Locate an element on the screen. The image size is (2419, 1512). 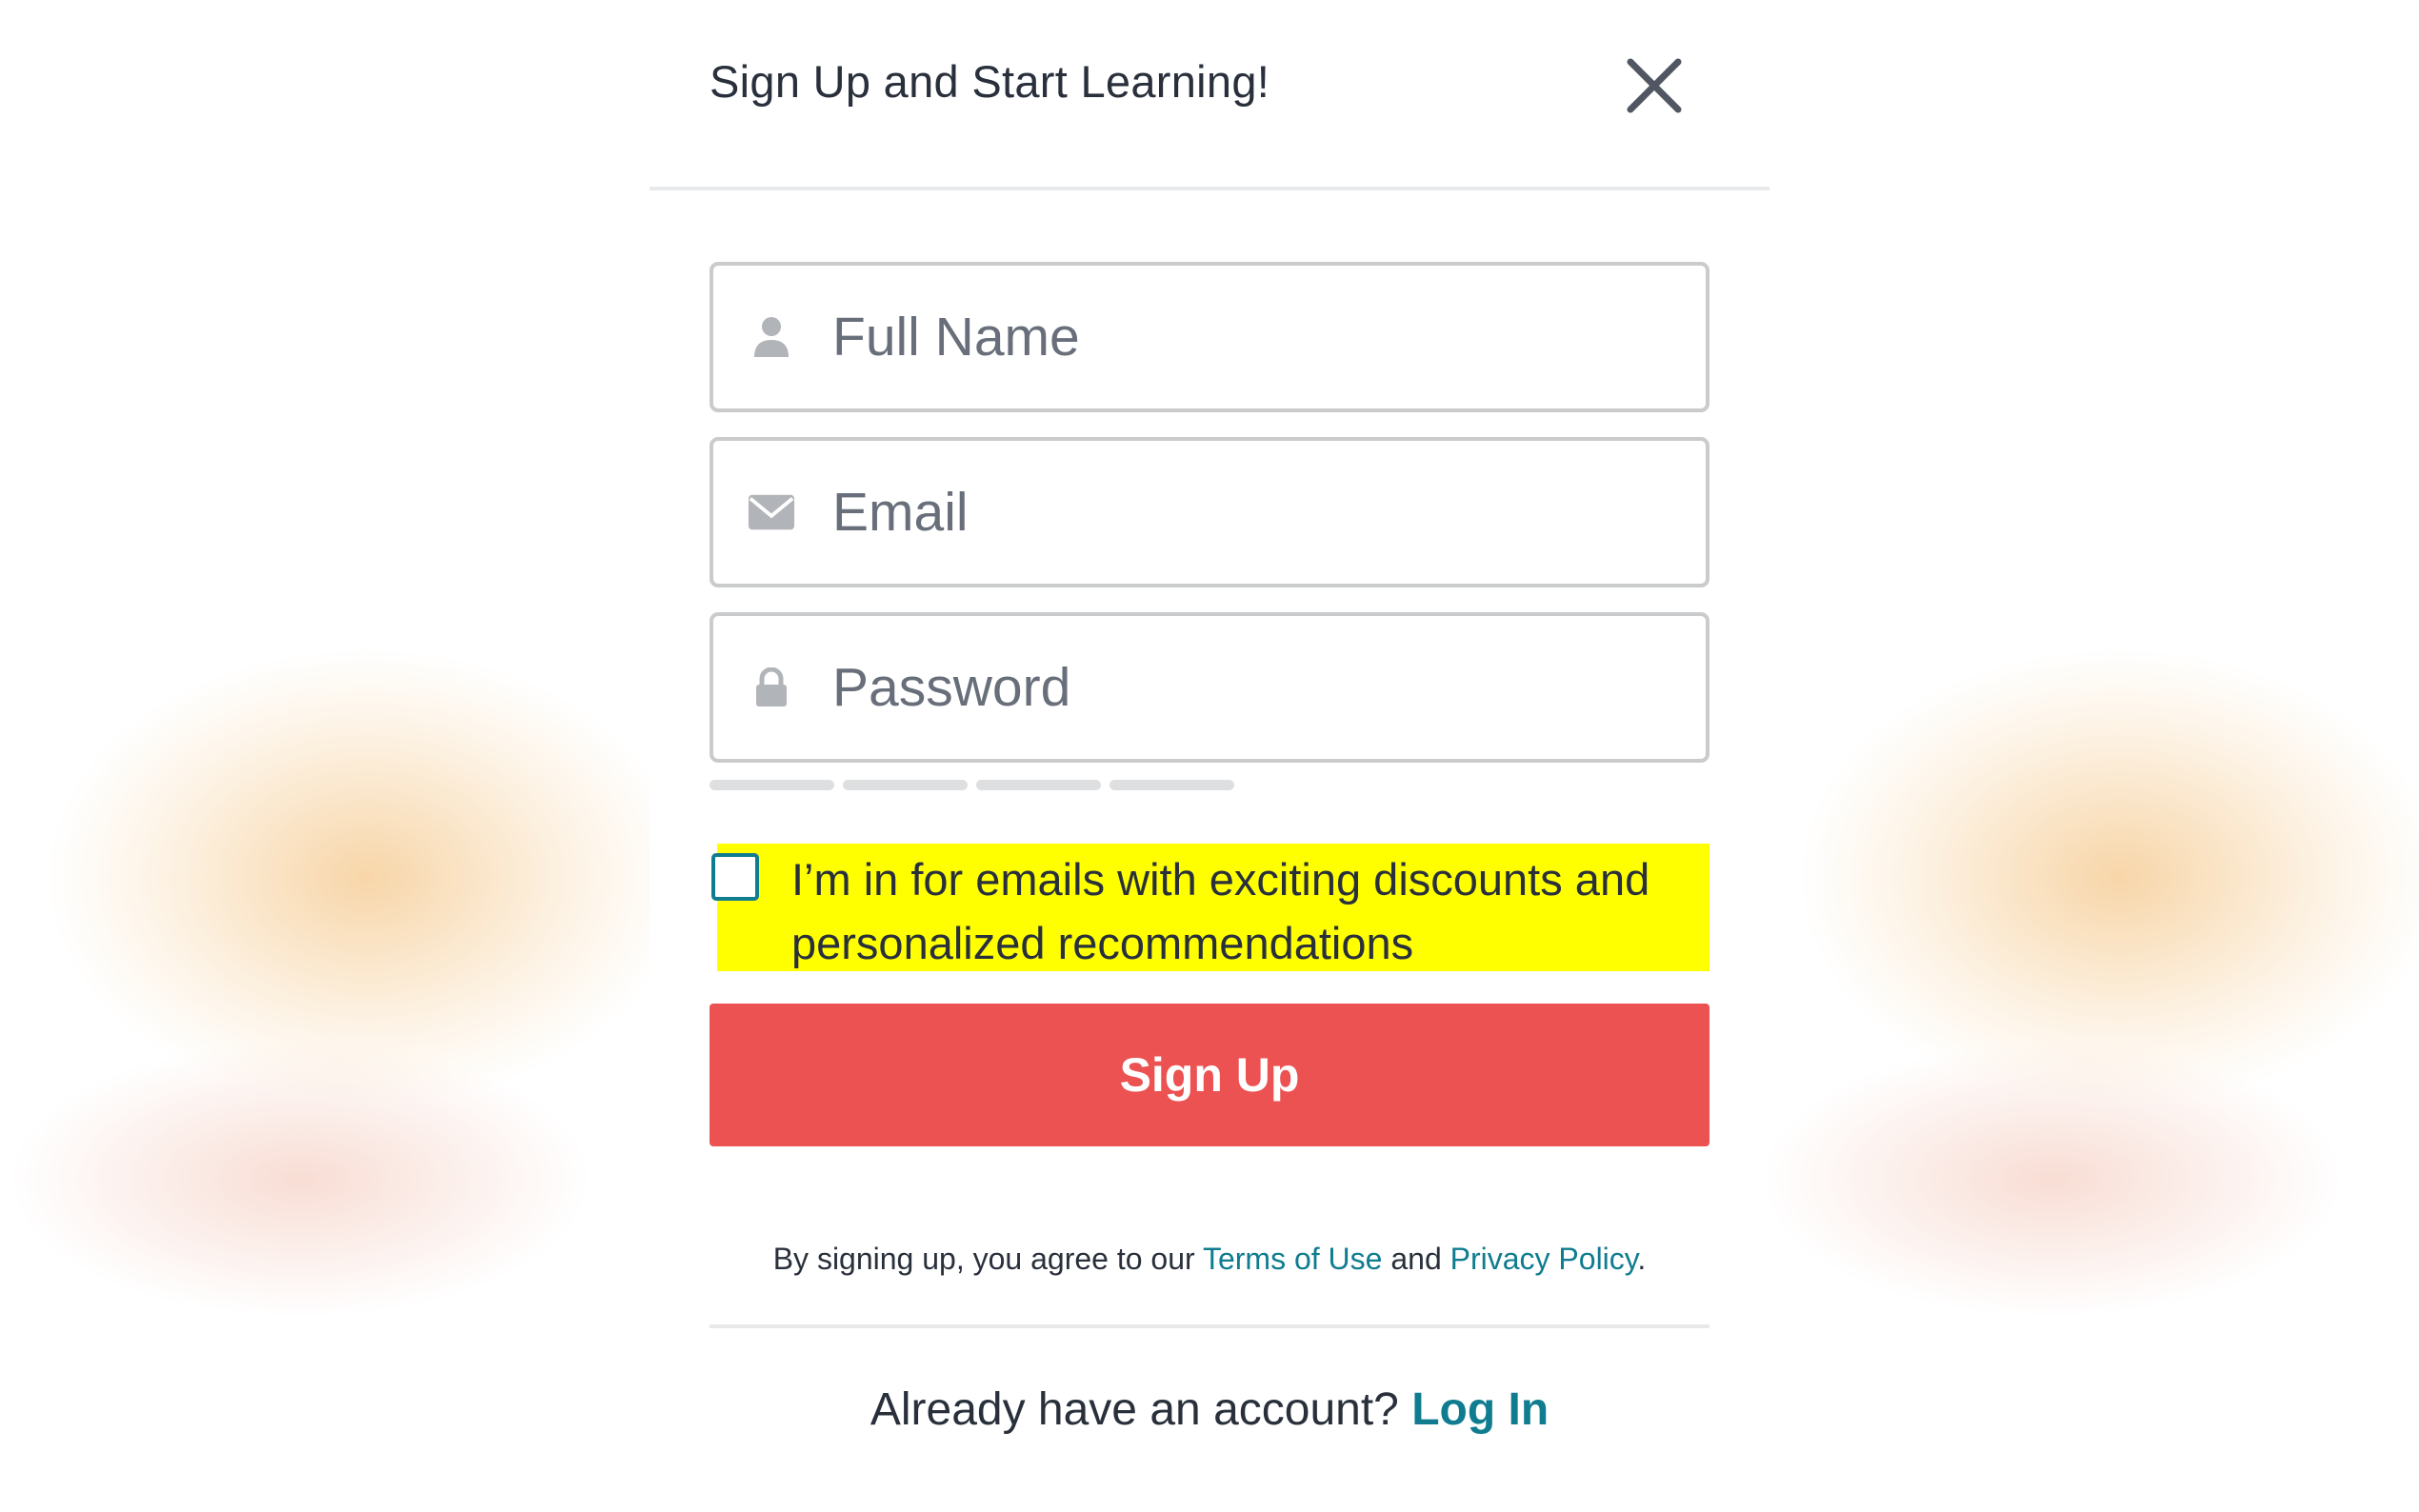
password-input is located at coordinates (1251, 687).